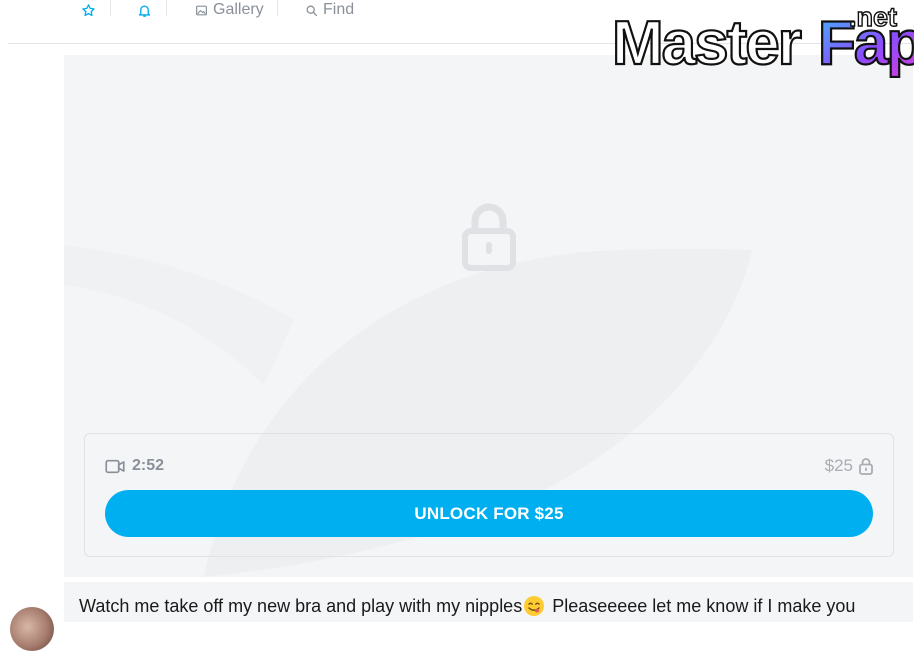 The image size is (914, 651). I want to click on star-icon, so click(88, 9).